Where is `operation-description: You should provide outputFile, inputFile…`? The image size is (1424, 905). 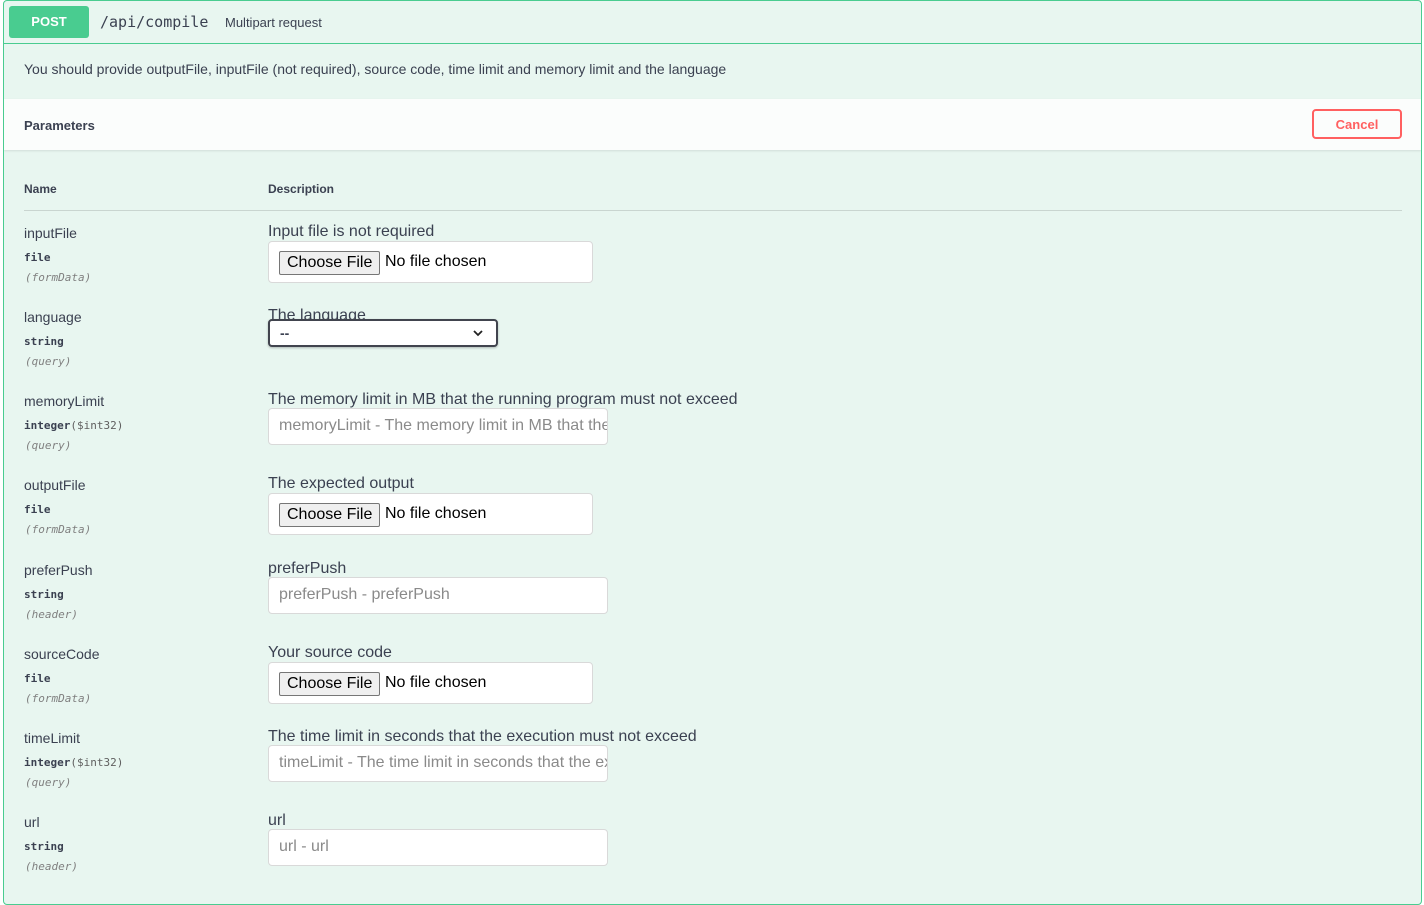
operation-description: You should provide outputFile, inputFile… is located at coordinates (375, 69).